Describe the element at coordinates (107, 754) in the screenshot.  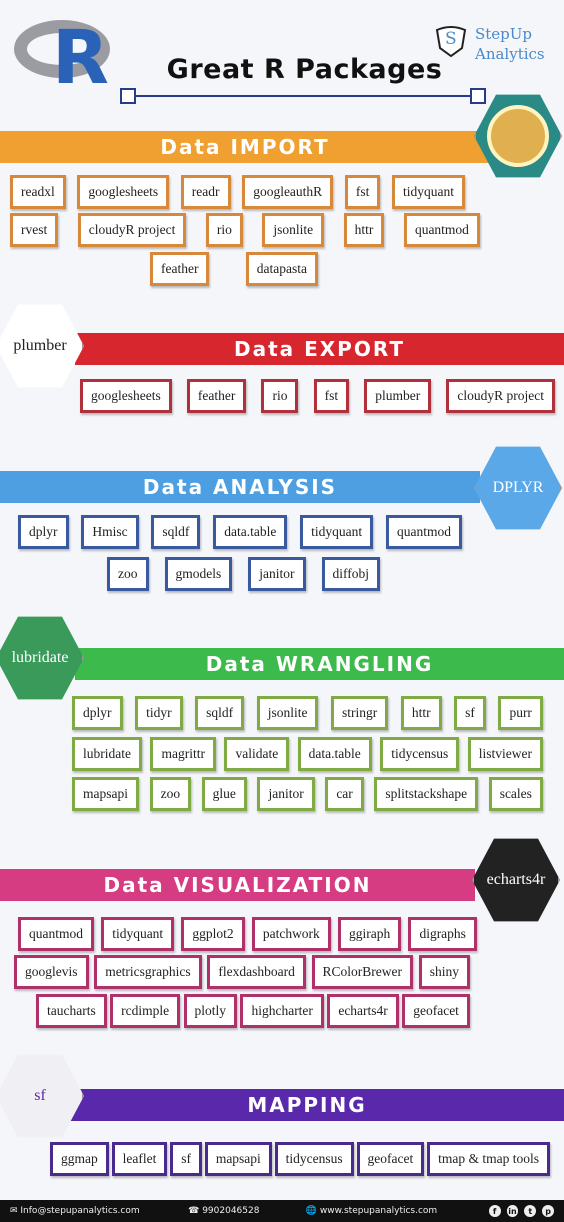
I see `package-chip: lubridate` at that location.